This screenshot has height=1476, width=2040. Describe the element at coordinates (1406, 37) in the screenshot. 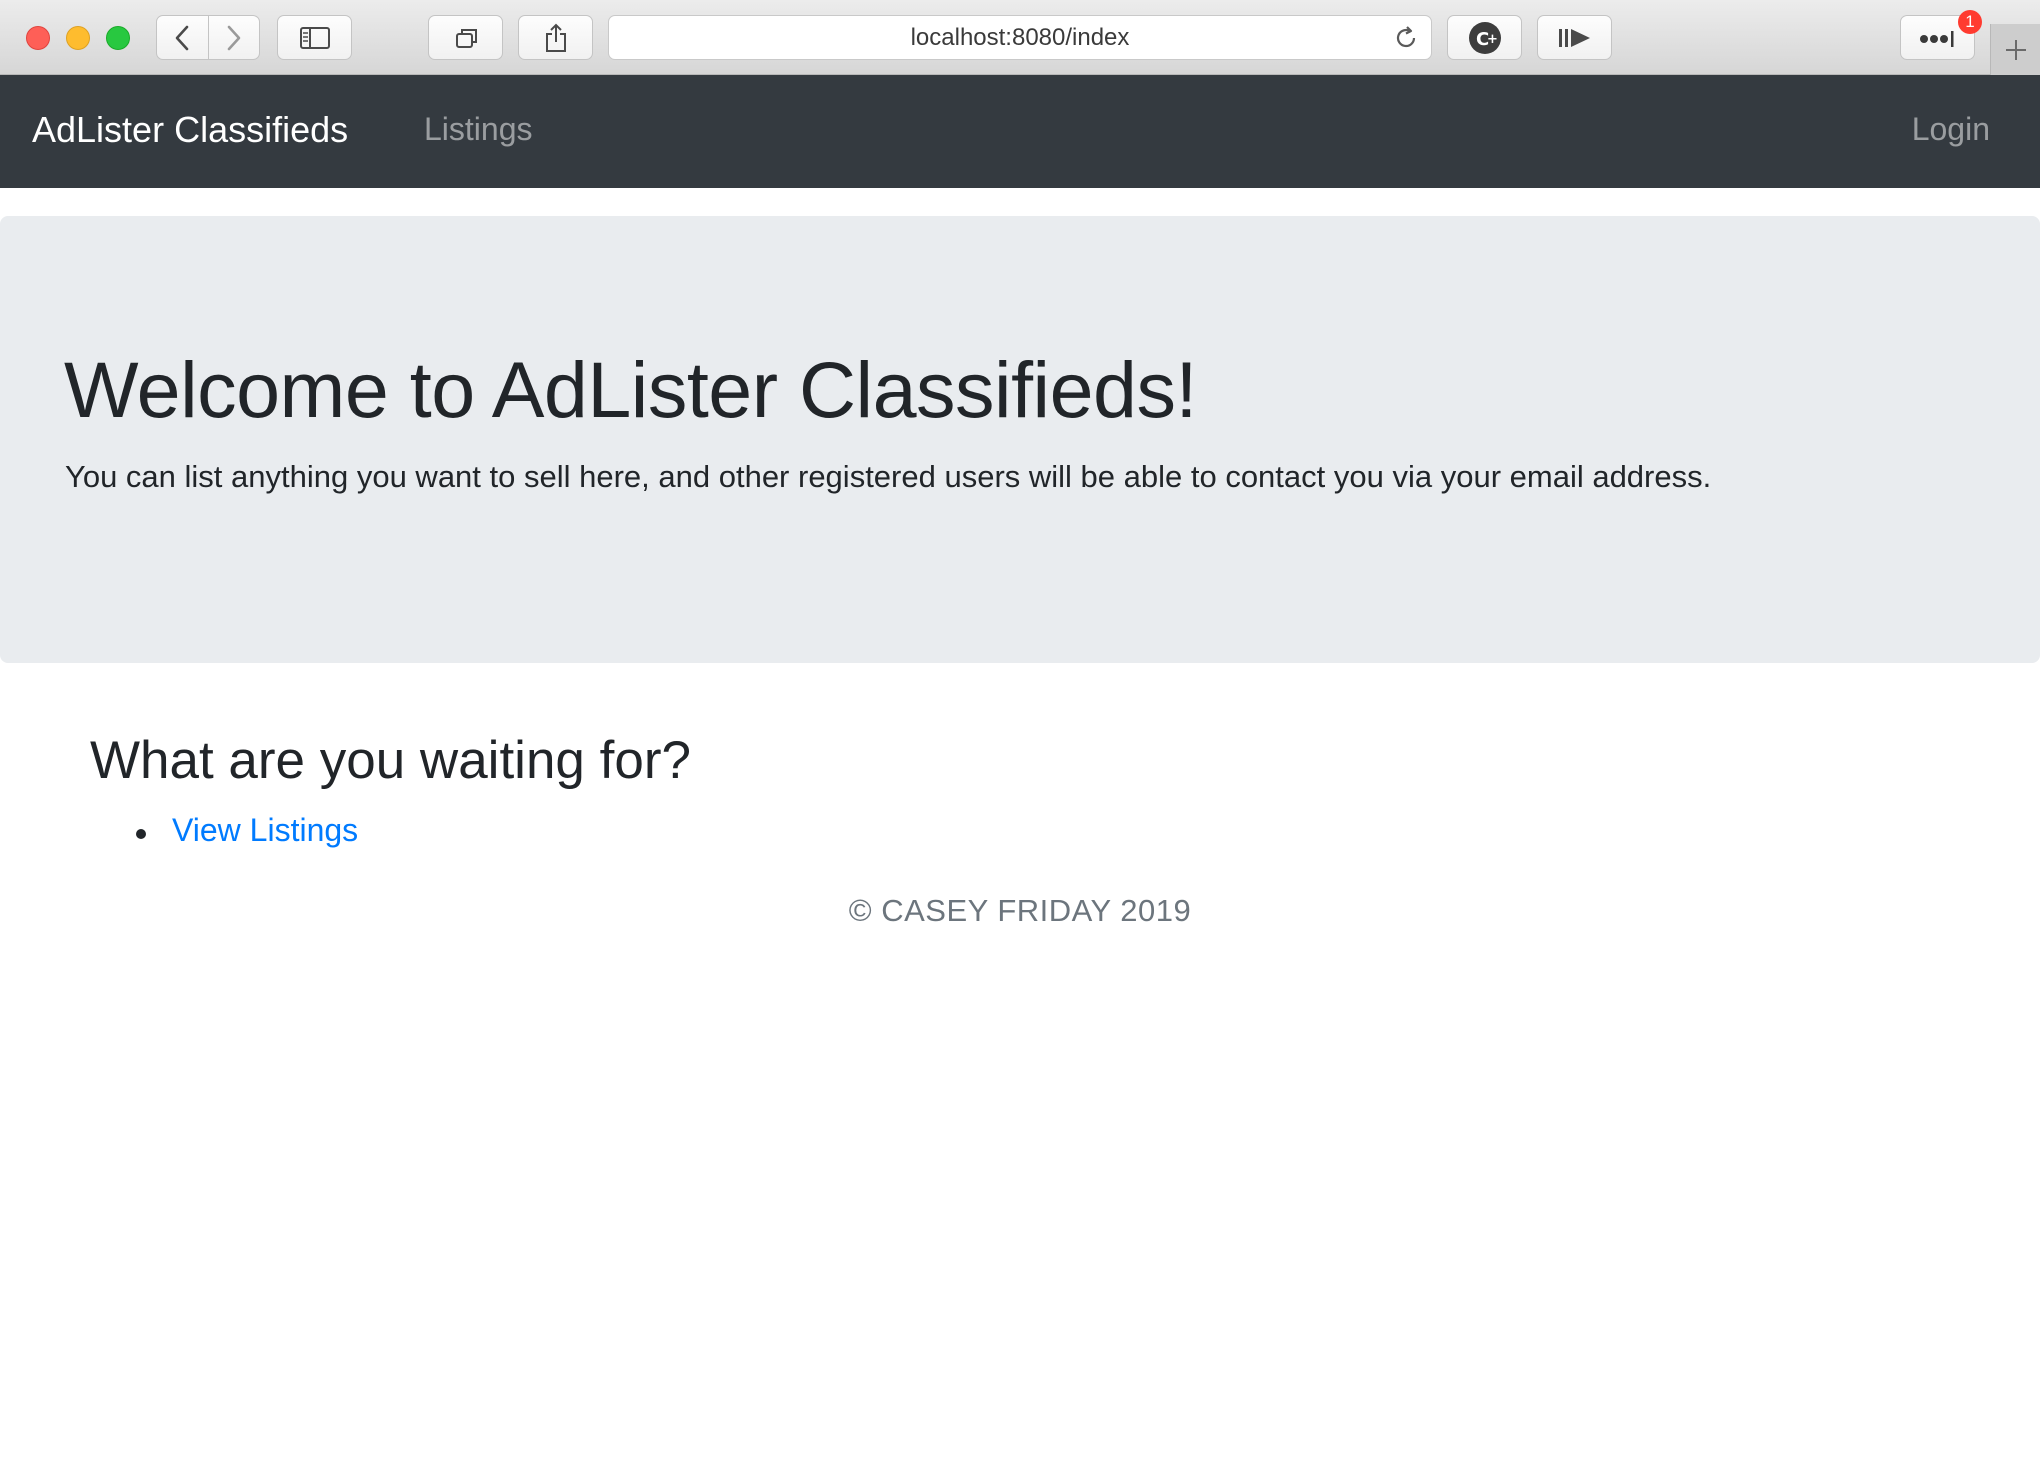

I see `reload-icon` at that location.